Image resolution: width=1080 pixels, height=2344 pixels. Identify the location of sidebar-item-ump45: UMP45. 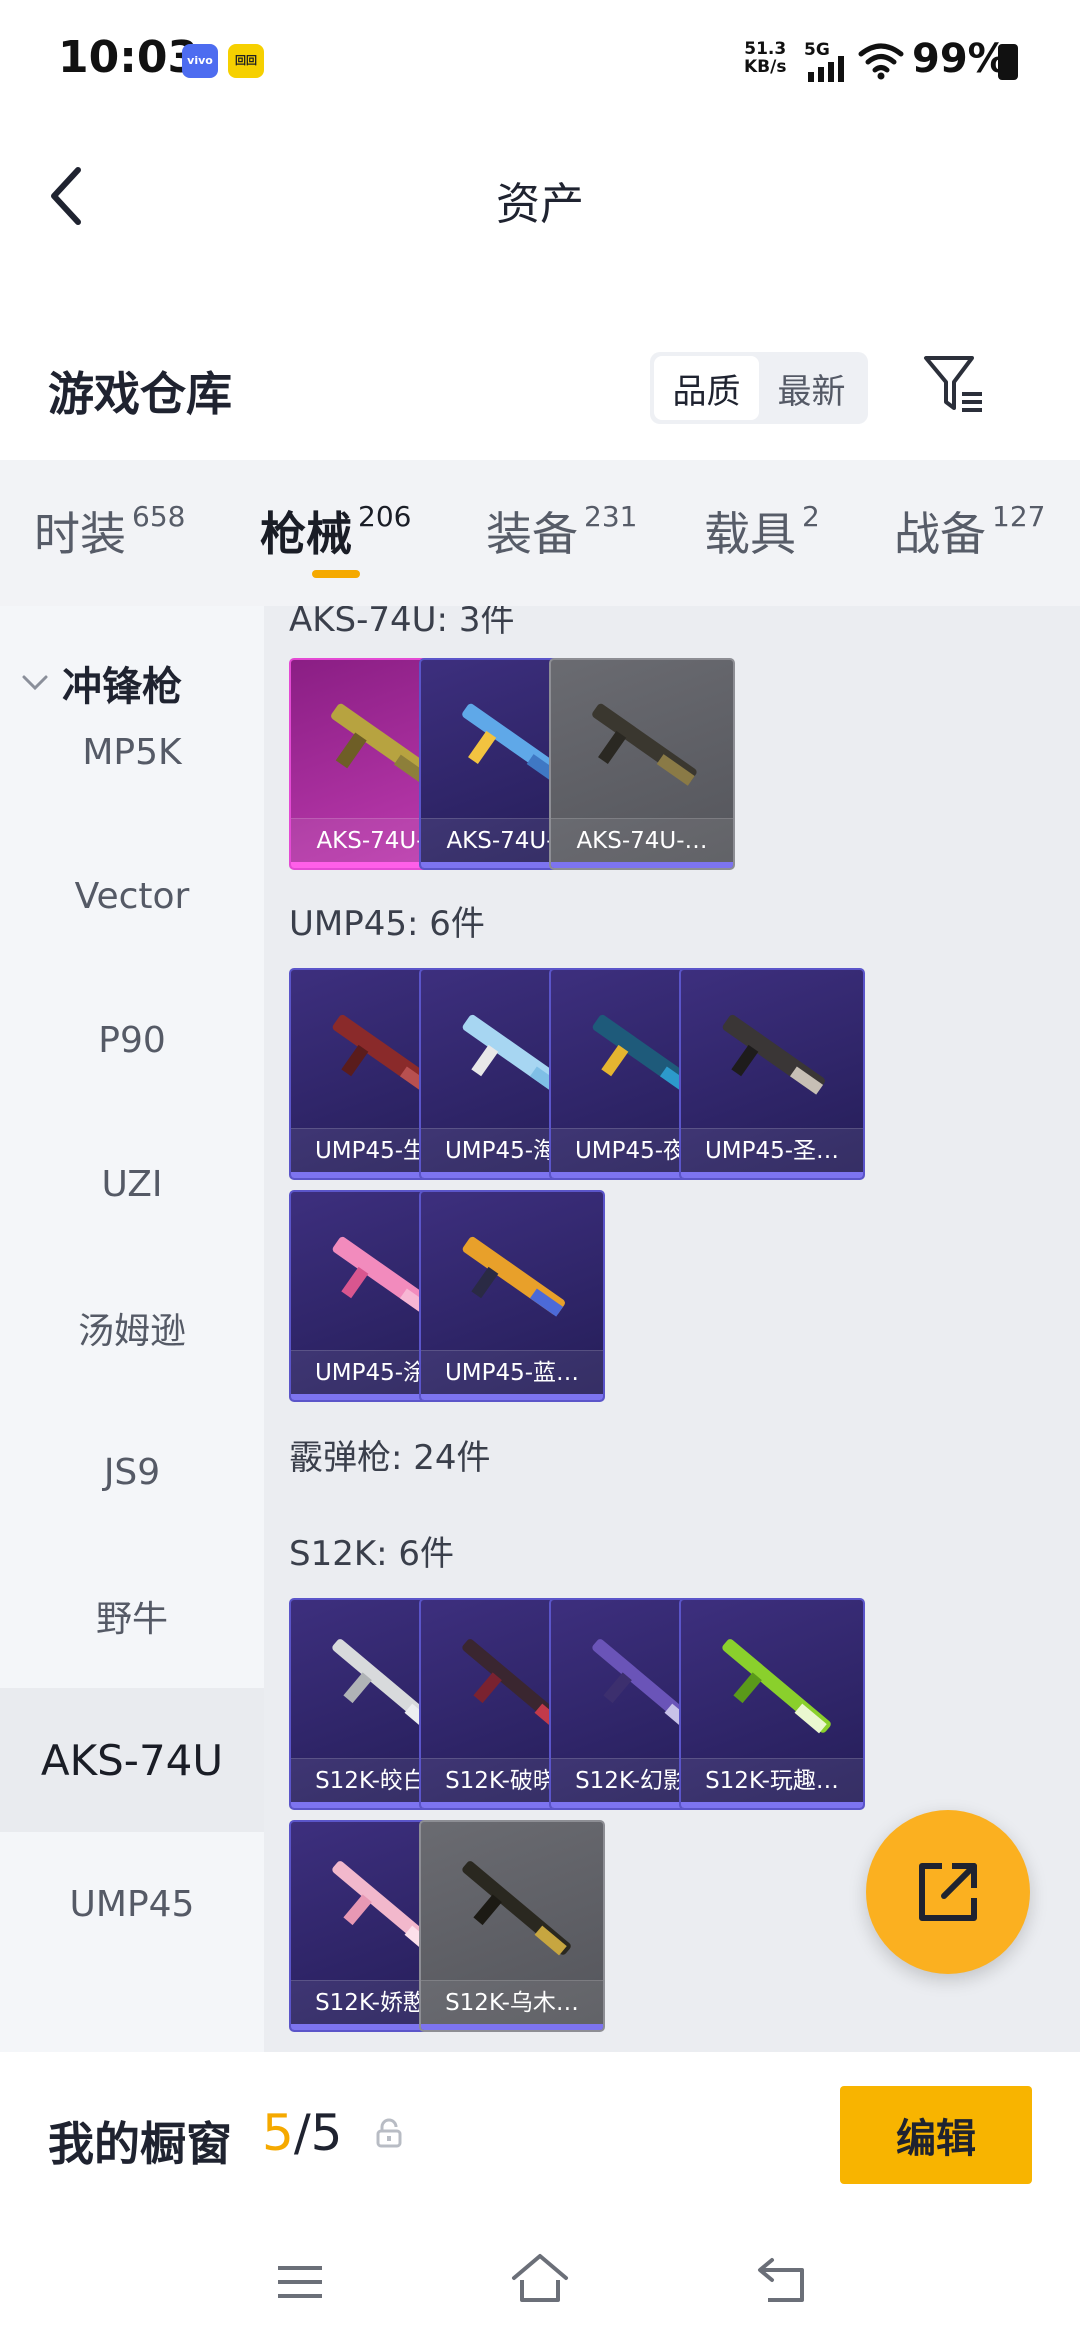
(132, 1904).